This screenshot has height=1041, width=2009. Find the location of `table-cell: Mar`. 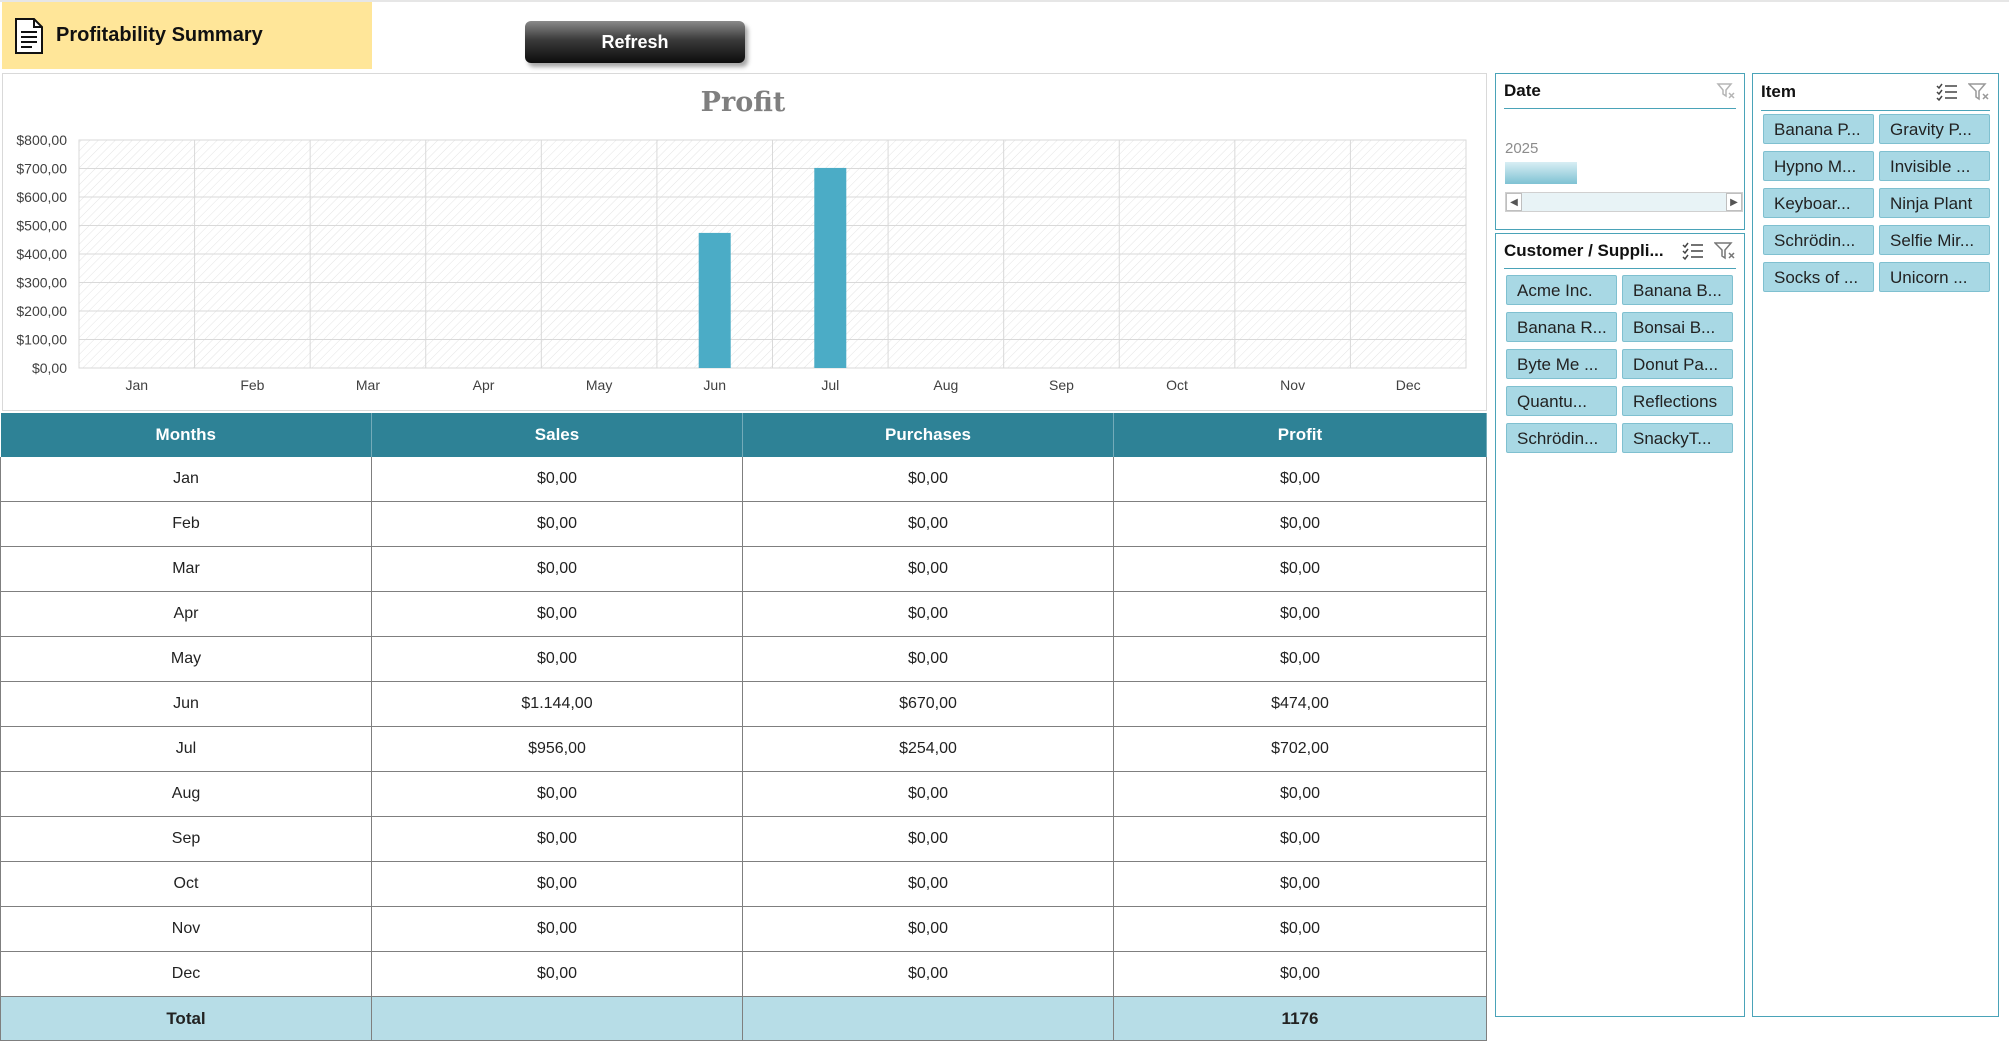

table-cell: Mar is located at coordinates (186, 569).